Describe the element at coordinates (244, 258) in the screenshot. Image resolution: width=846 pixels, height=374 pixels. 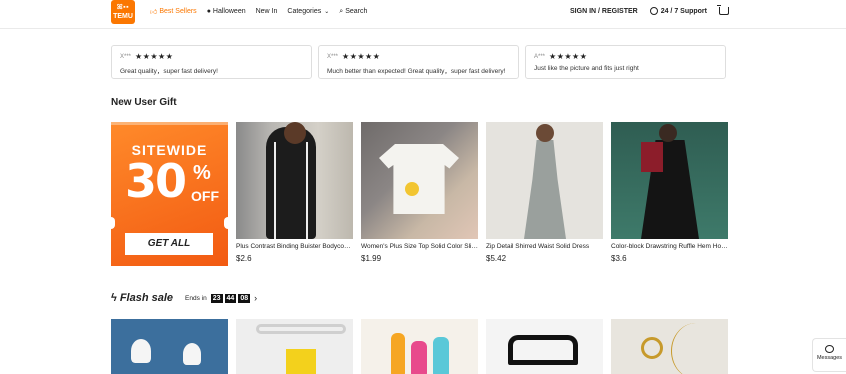
I see `product-price: $2.6` at that location.